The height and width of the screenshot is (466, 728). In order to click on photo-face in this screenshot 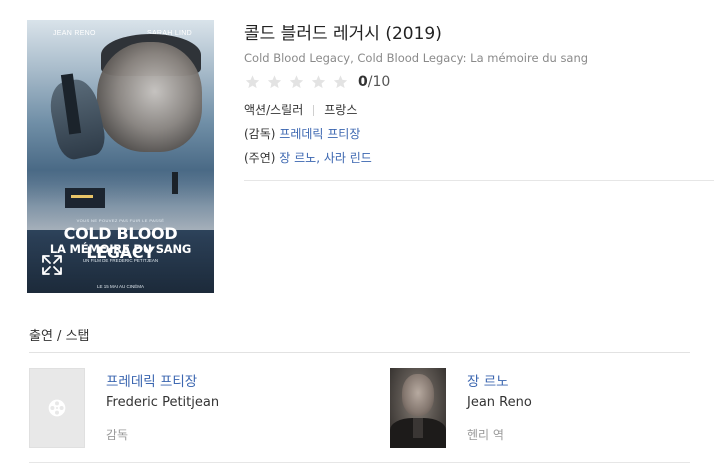, I will do `click(418, 395)`.